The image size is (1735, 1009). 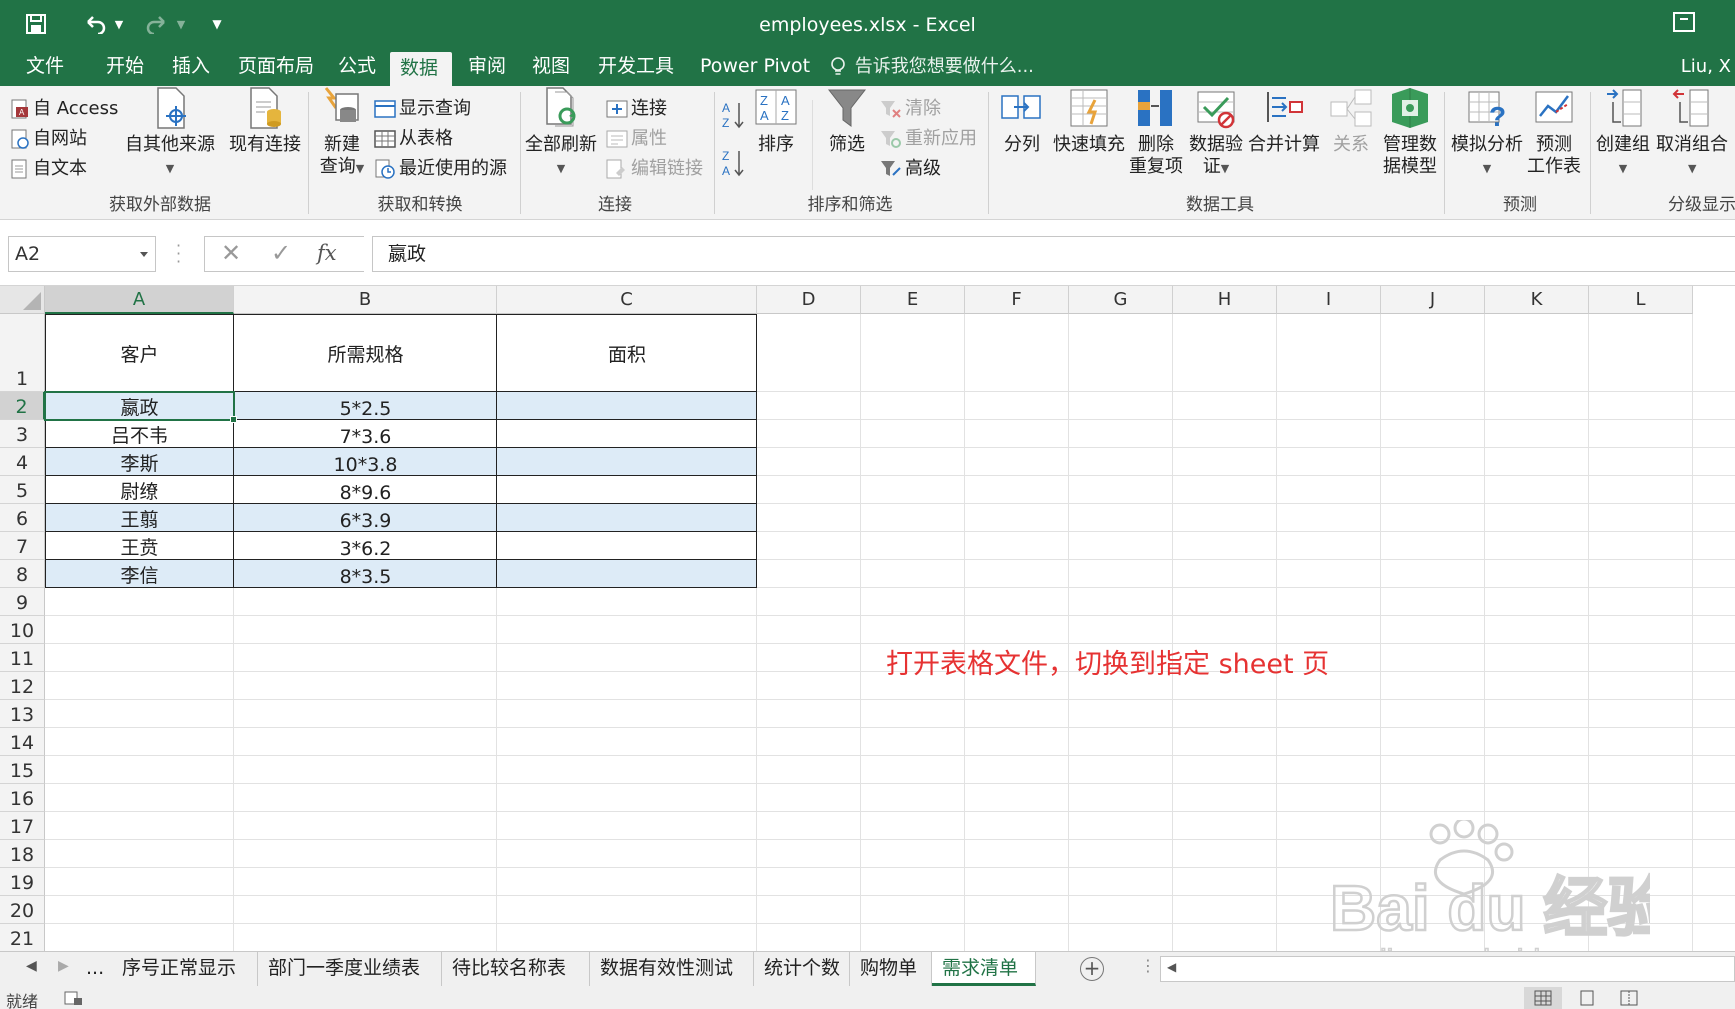 I want to click on cancel-entry-icon: ✕, so click(x=231, y=253).